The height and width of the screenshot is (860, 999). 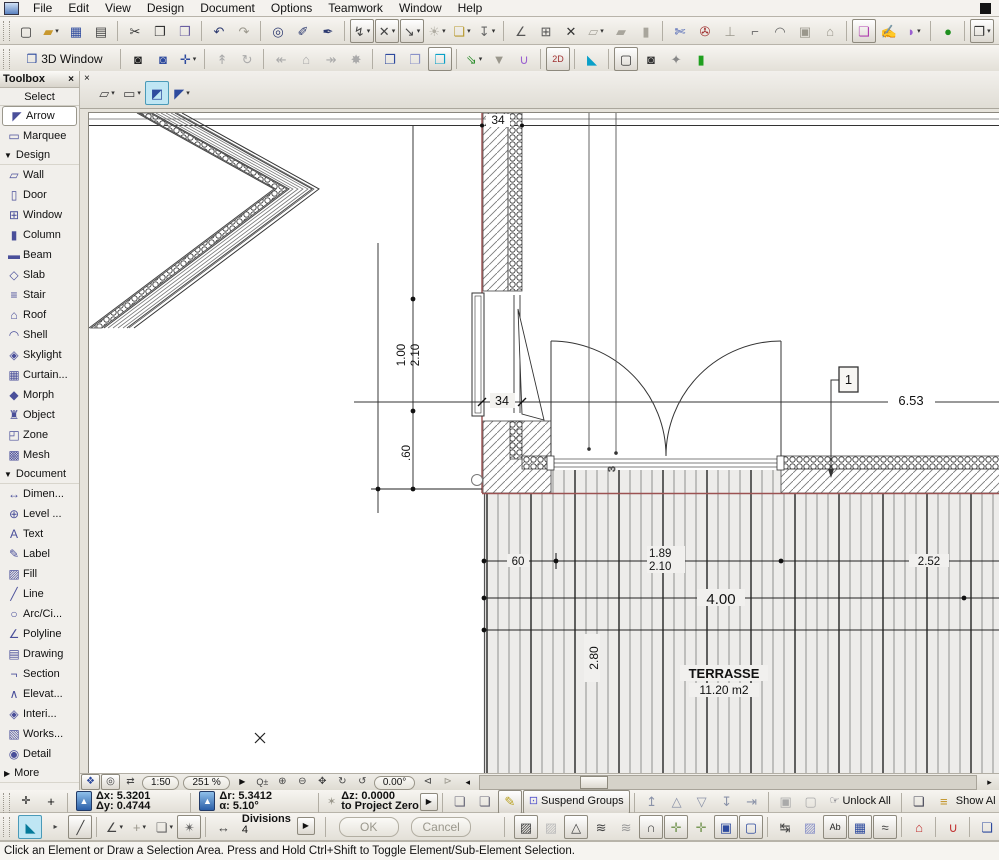 What do you see at coordinates (39, 275) in the screenshot?
I see `toolbox-item-slab: ◇ Slab` at bounding box center [39, 275].